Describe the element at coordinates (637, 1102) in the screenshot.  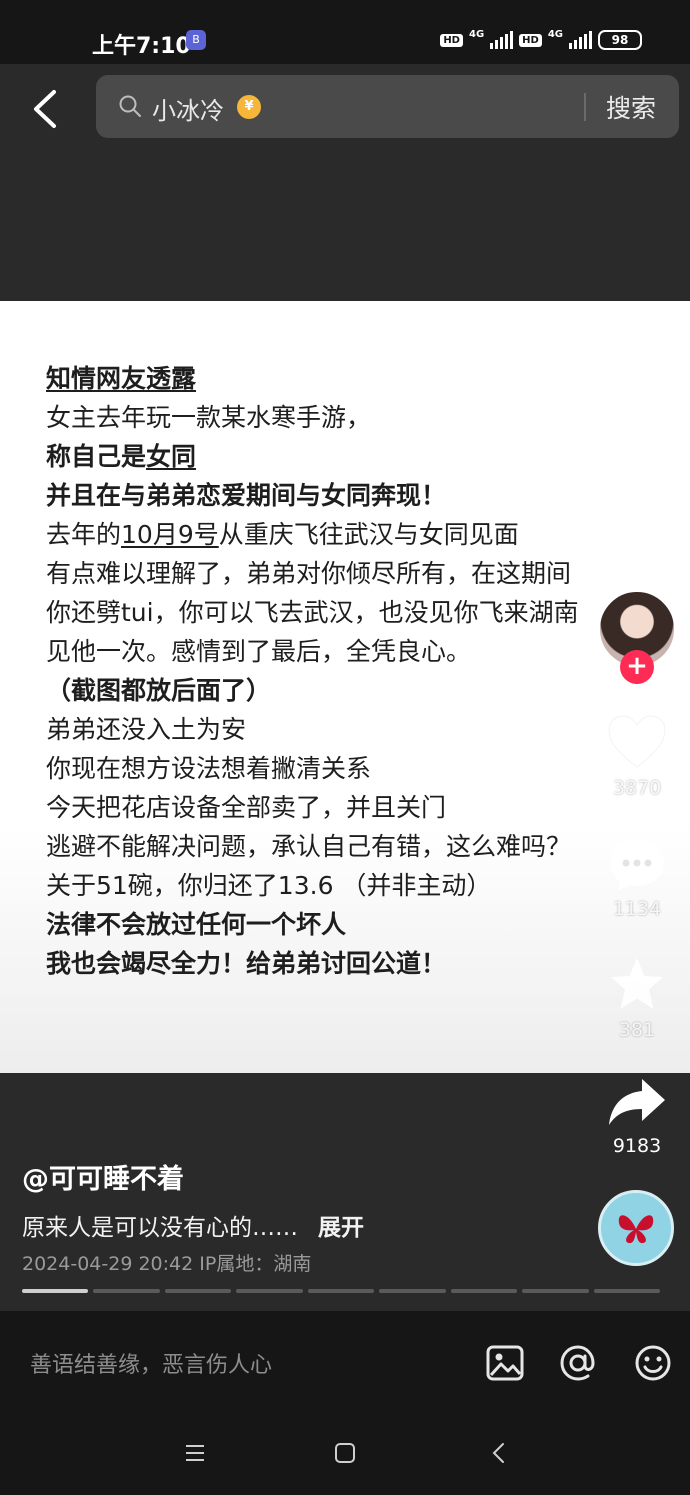
I see `share-arrow-icon` at that location.